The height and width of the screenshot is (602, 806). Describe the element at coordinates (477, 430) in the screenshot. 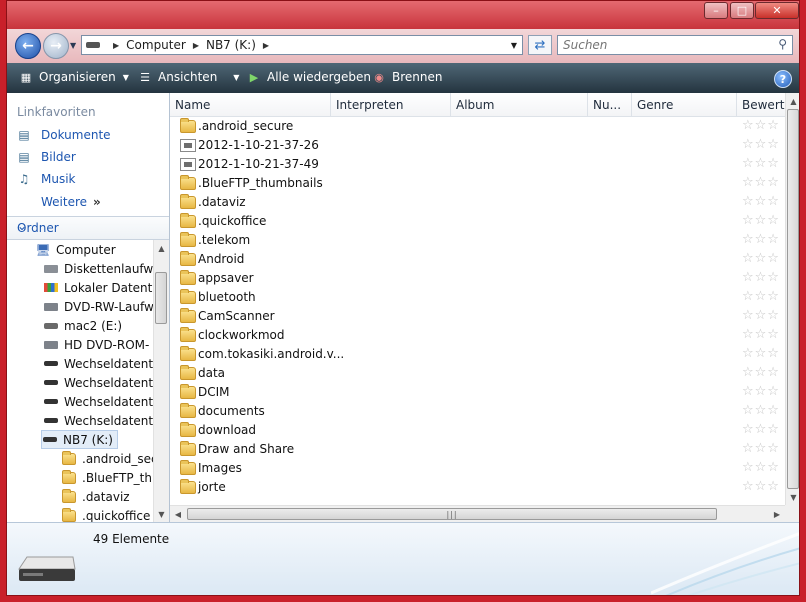

I see `file-row: download ☆☆☆` at that location.